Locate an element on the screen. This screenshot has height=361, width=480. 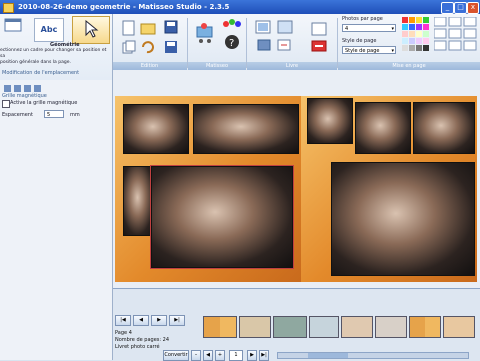
ribbon-group-matisseo: ? Matisseo is located at coordinates (217, 42).